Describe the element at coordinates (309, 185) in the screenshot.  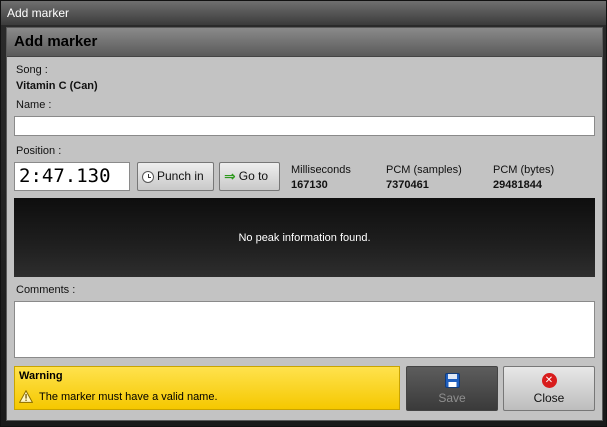
I see `milliseconds-value: 167130` at that location.